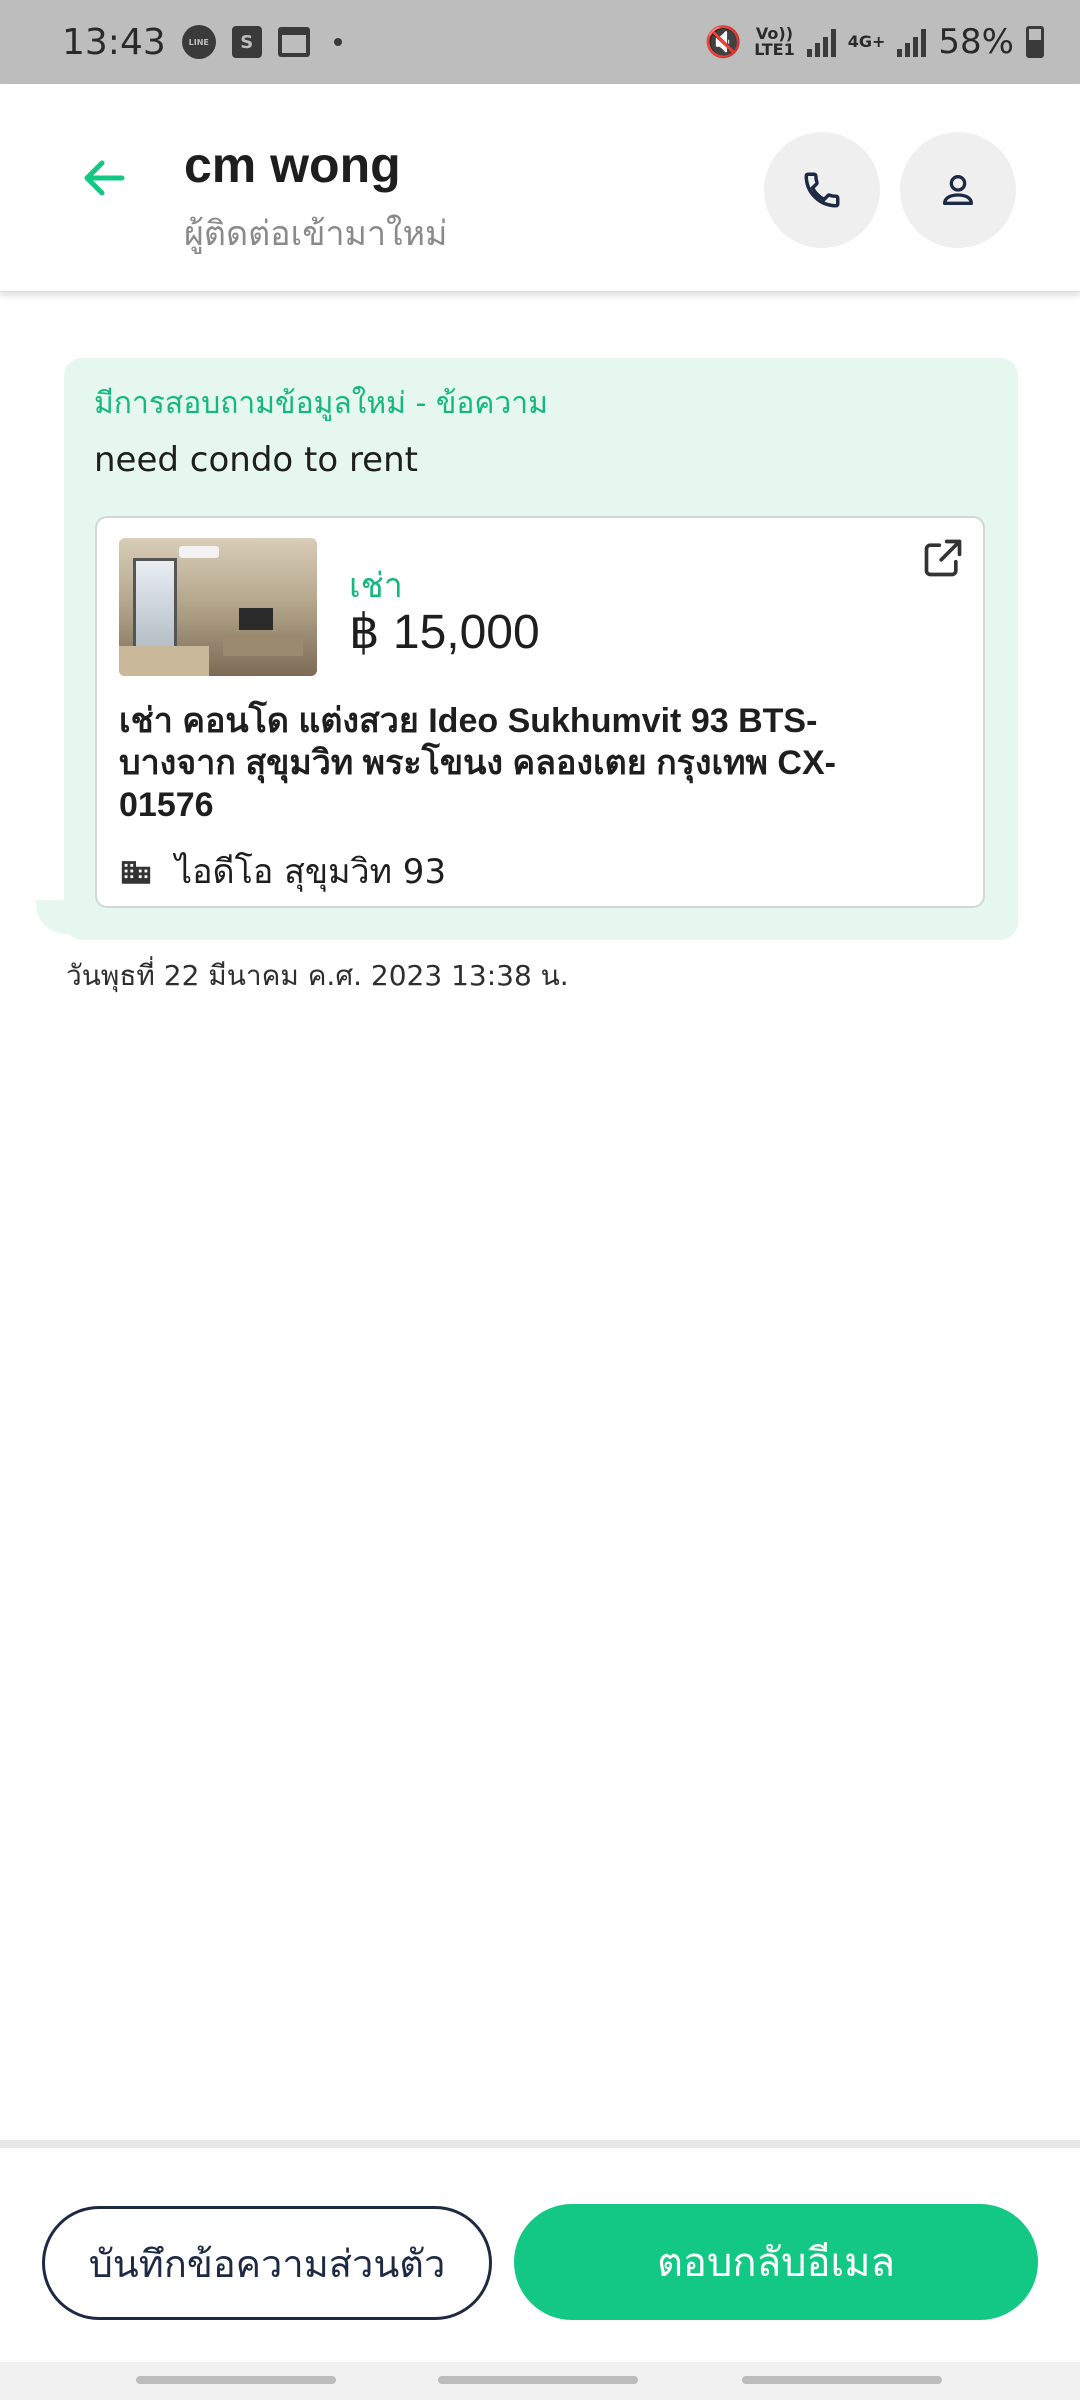 This screenshot has width=1080, height=2400. Describe the element at coordinates (943, 558) in the screenshot. I see `external-link-icon` at that location.